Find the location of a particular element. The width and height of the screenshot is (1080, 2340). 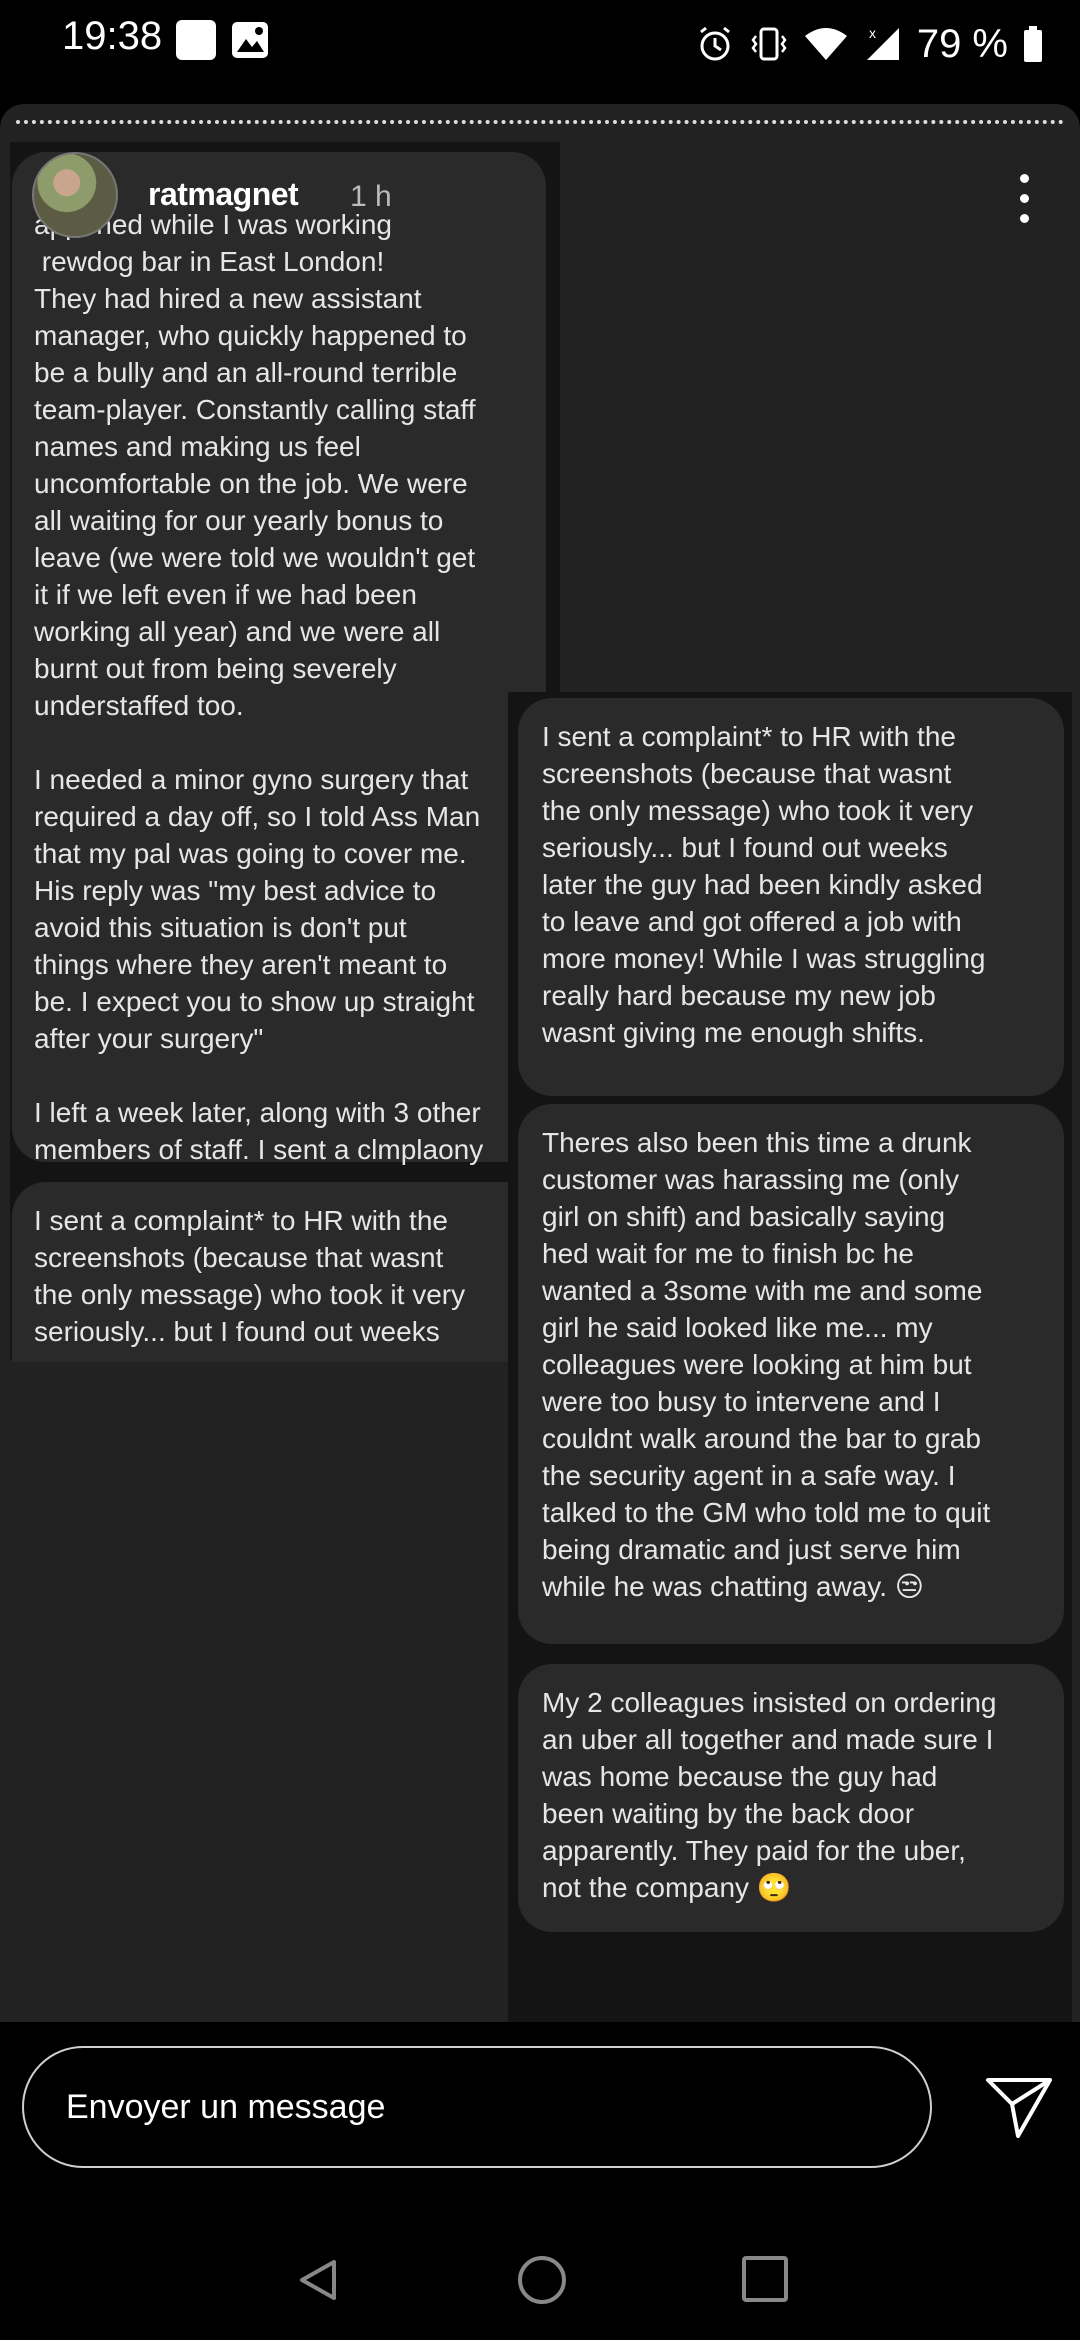

battery-percent: 79 % is located at coordinates (962, 43).